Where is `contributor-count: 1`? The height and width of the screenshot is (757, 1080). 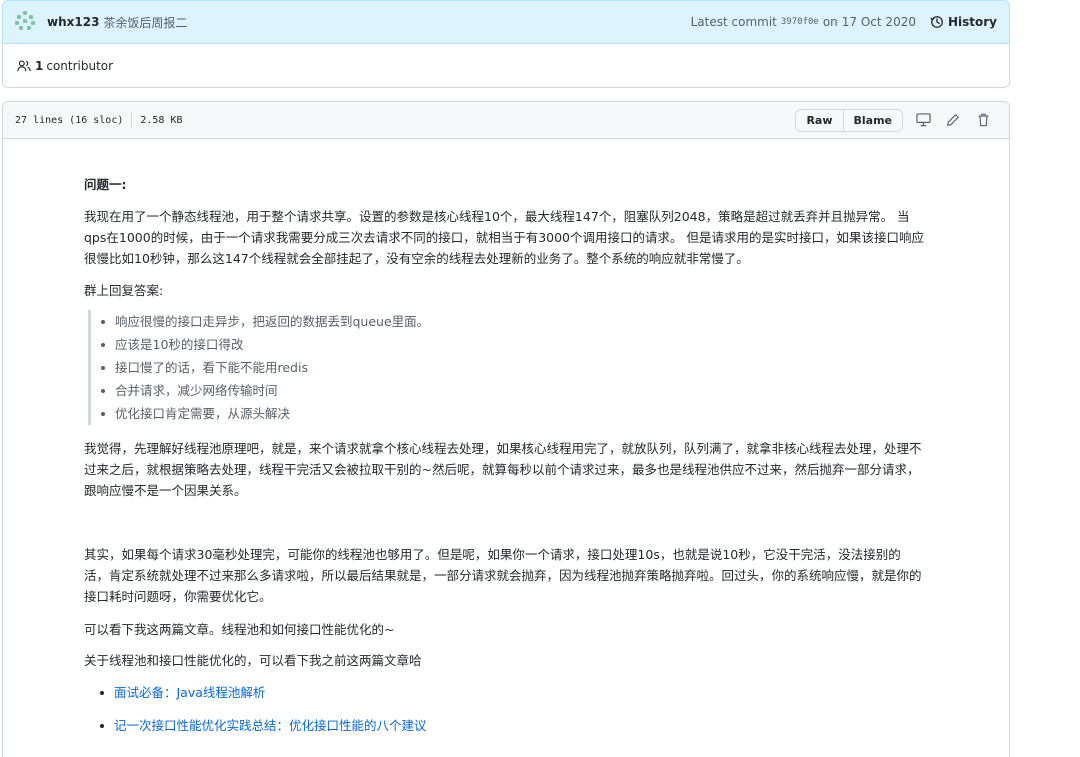
contributor-count: 1 is located at coordinates (39, 65).